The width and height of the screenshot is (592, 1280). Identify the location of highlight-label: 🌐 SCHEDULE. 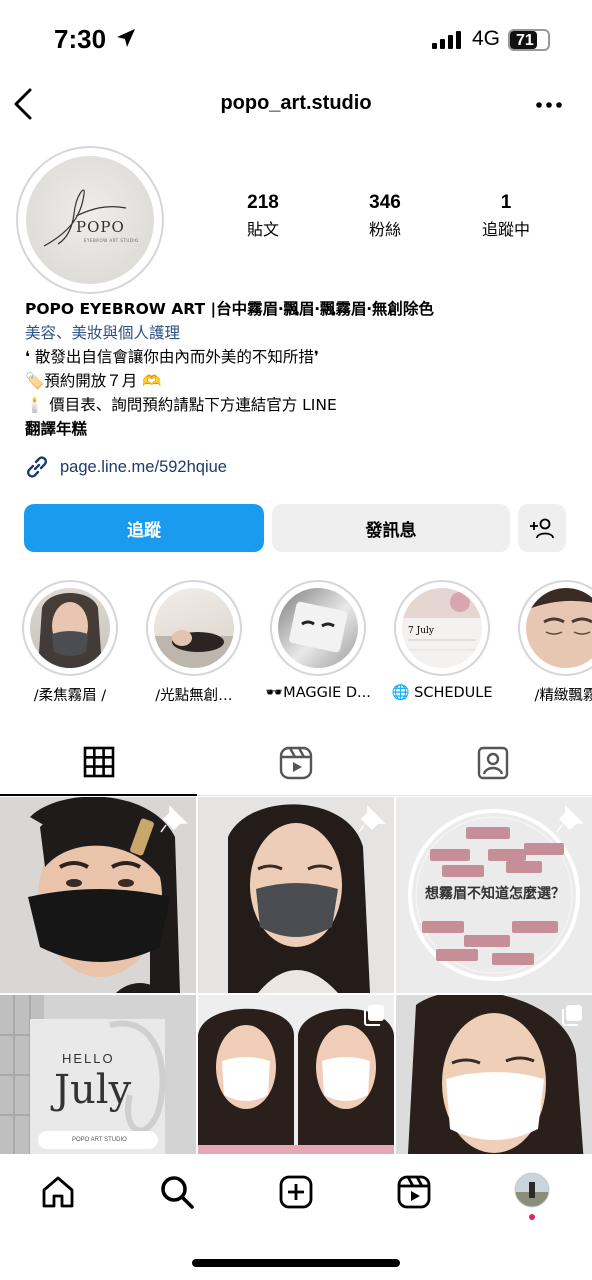
(442, 693).